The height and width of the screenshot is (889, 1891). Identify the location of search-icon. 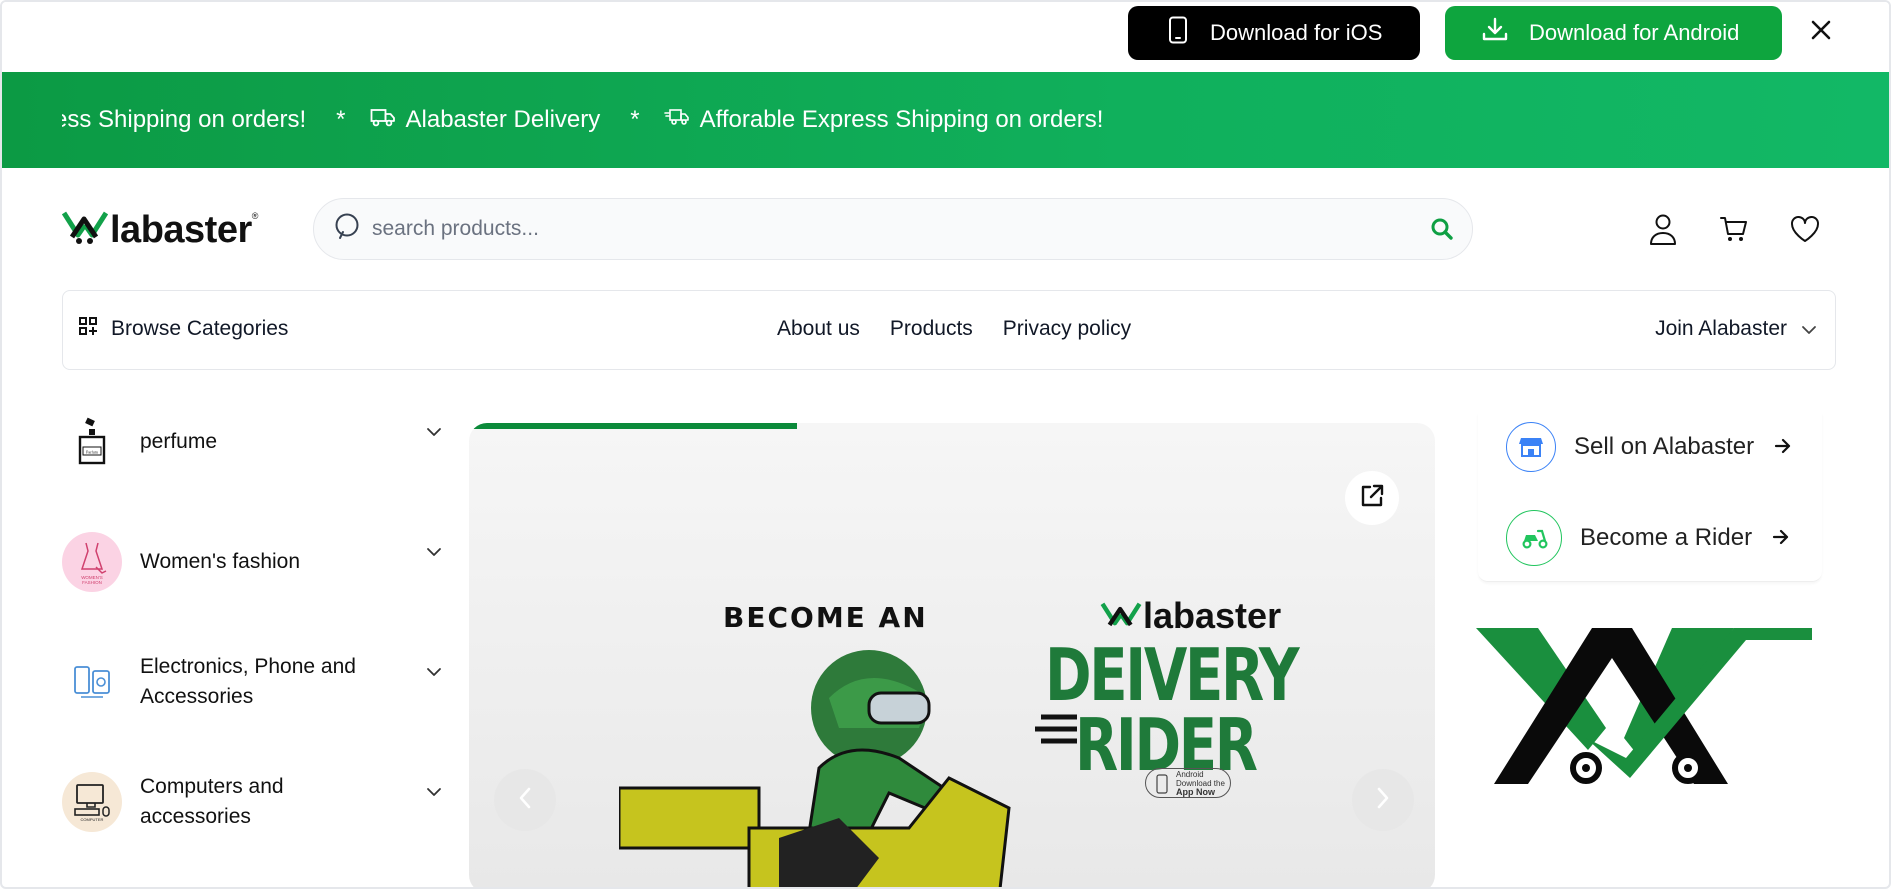
(348, 229).